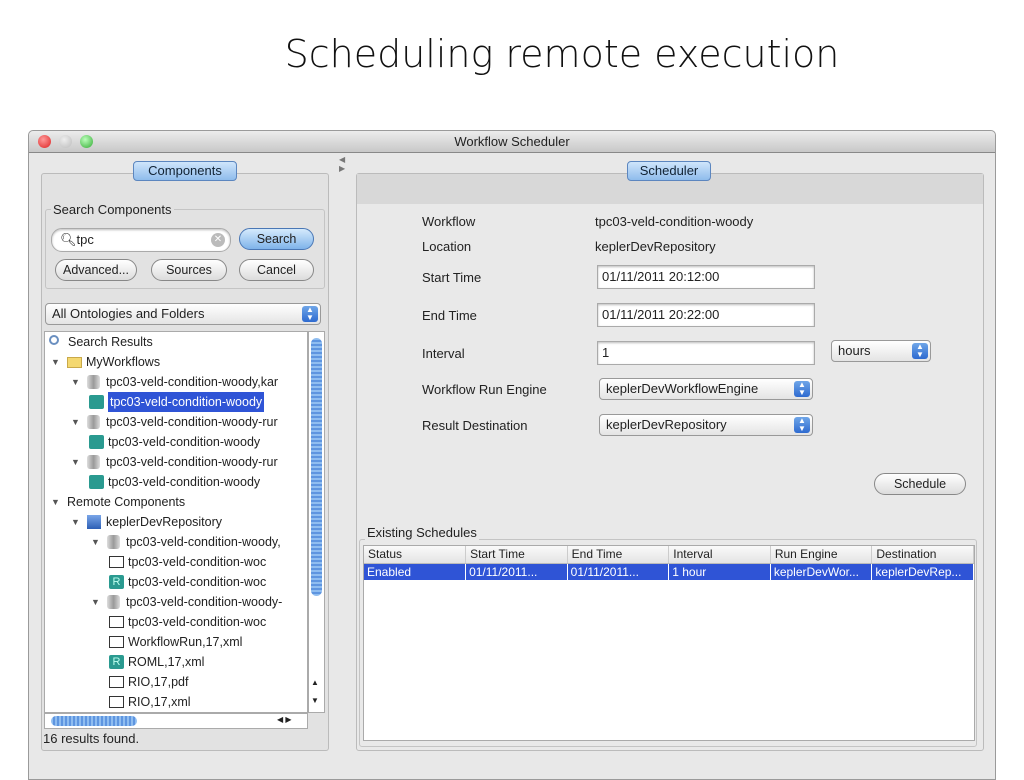 This screenshot has height=780, width=1024. I want to click on minimize-button, so click(65, 141).